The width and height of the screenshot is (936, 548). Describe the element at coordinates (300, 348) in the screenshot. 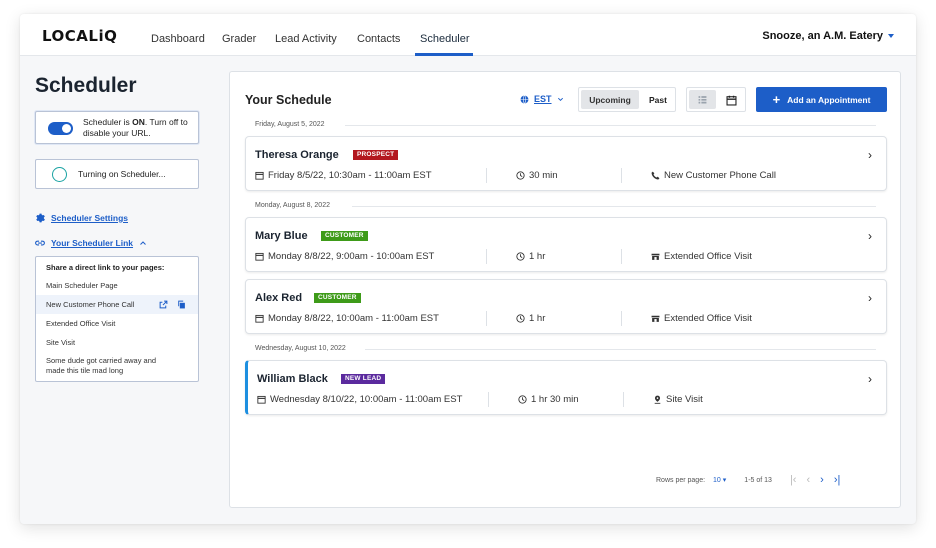

I see `date-header: Wednesday, August 10, 2022` at that location.